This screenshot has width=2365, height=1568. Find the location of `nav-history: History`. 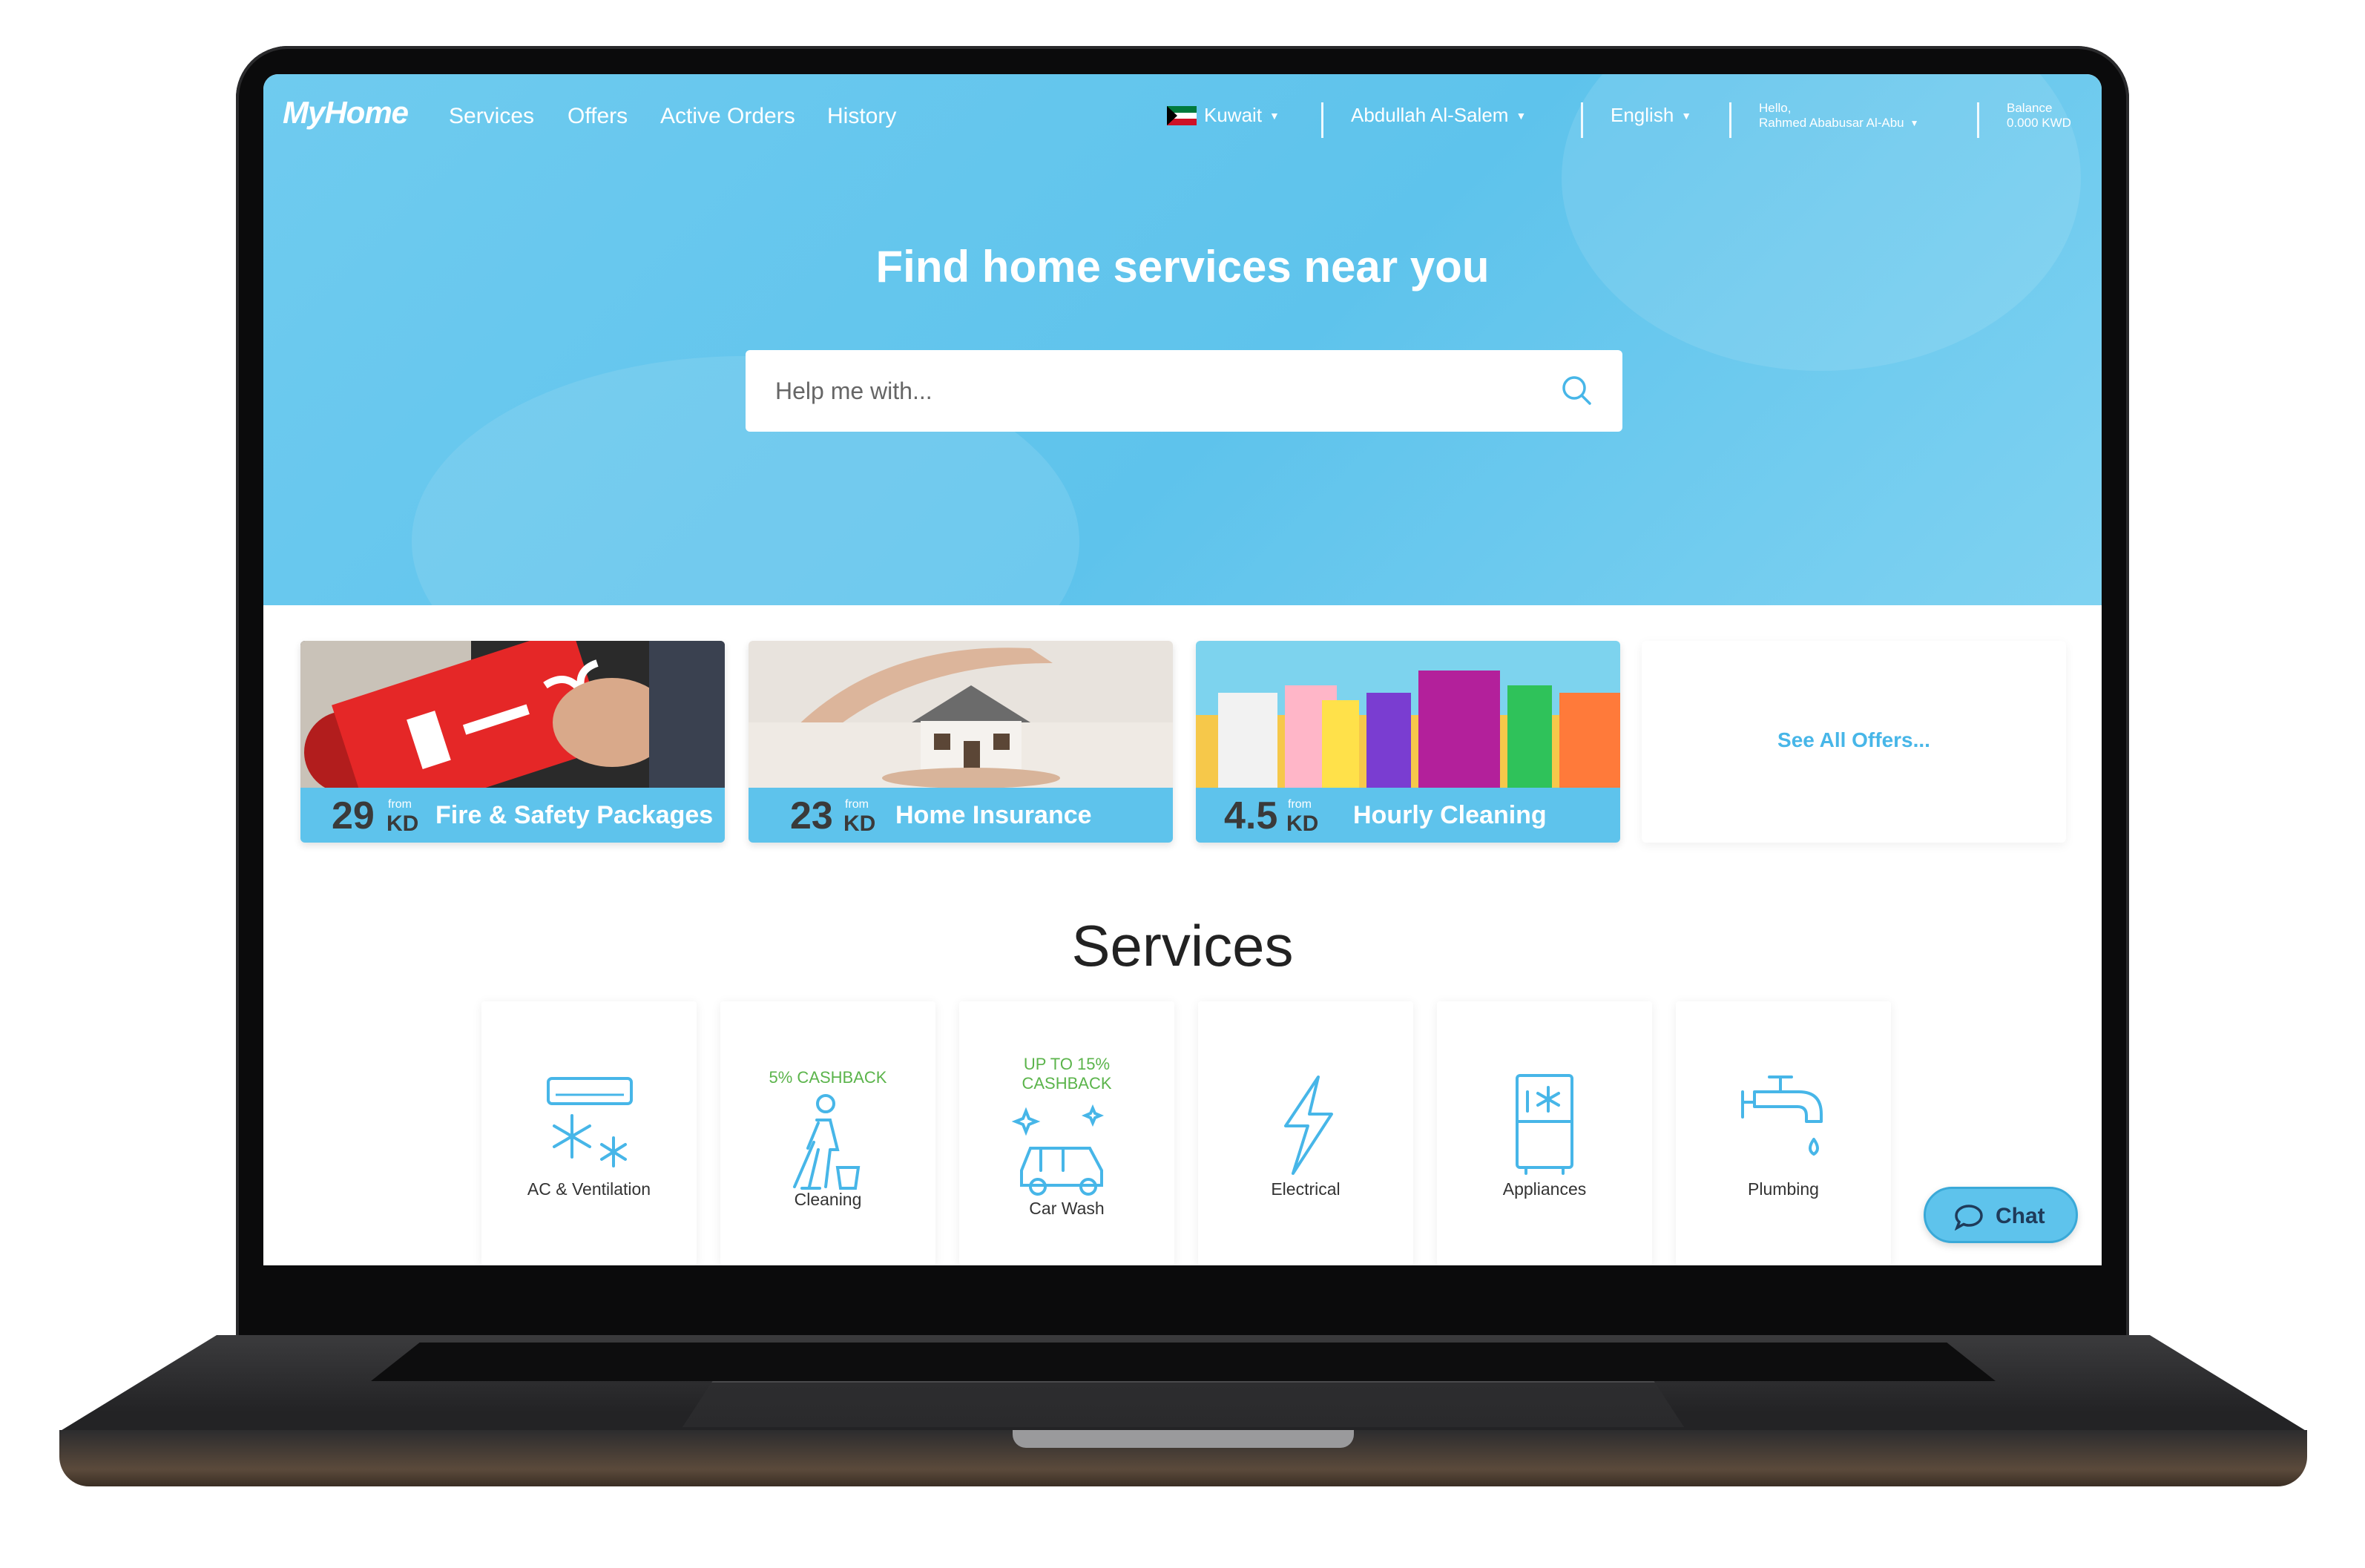

nav-history: History is located at coordinates (861, 117).